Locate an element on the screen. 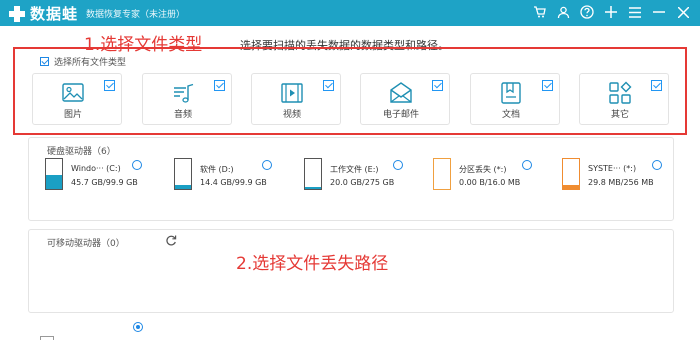 The image size is (700, 340). drive-item: Windo··· (C:) 45.7 GB/99.9 GB is located at coordinates (107, 178).